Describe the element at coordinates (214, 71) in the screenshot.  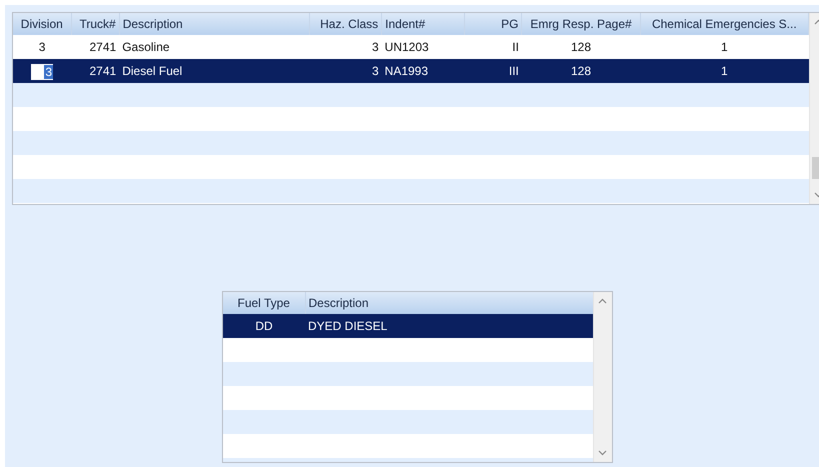
I see `table-cell: Diesel Fuel` at that location.